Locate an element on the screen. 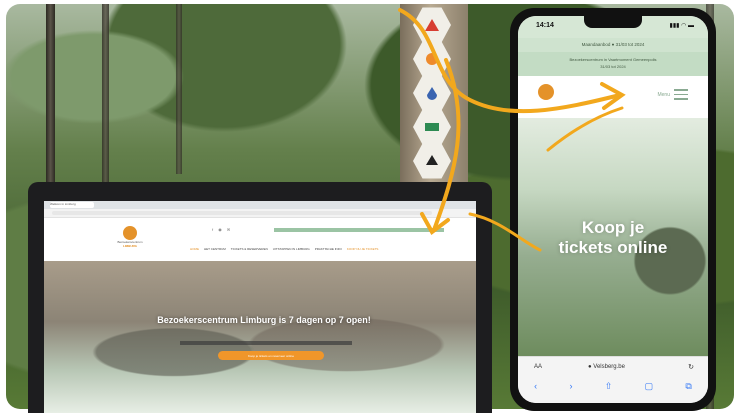 The height and width of the screenshot is (413, 739). arrow-to-phone-icon is located at coordinates (510, 61).